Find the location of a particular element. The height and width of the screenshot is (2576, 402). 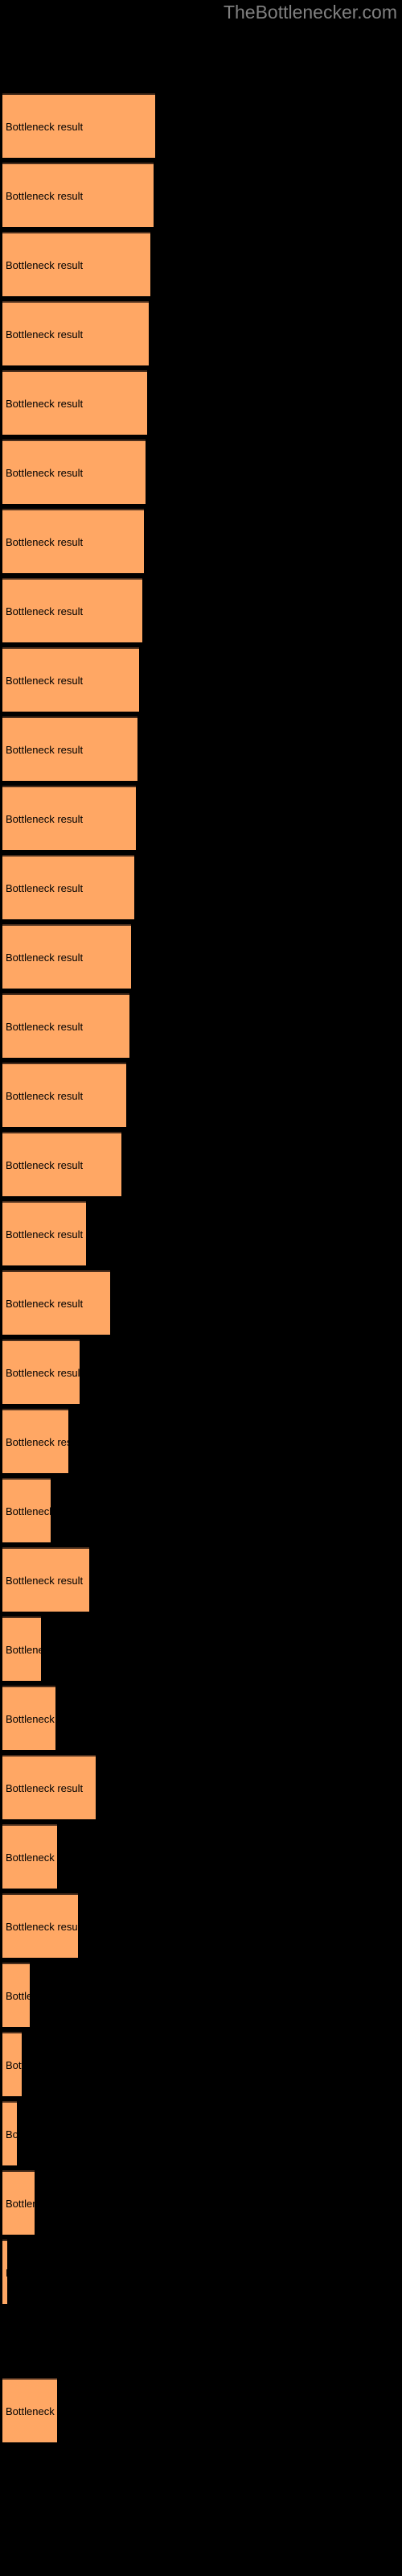

bar-32: Bottleneck result is located at coordinates (4, 2272).